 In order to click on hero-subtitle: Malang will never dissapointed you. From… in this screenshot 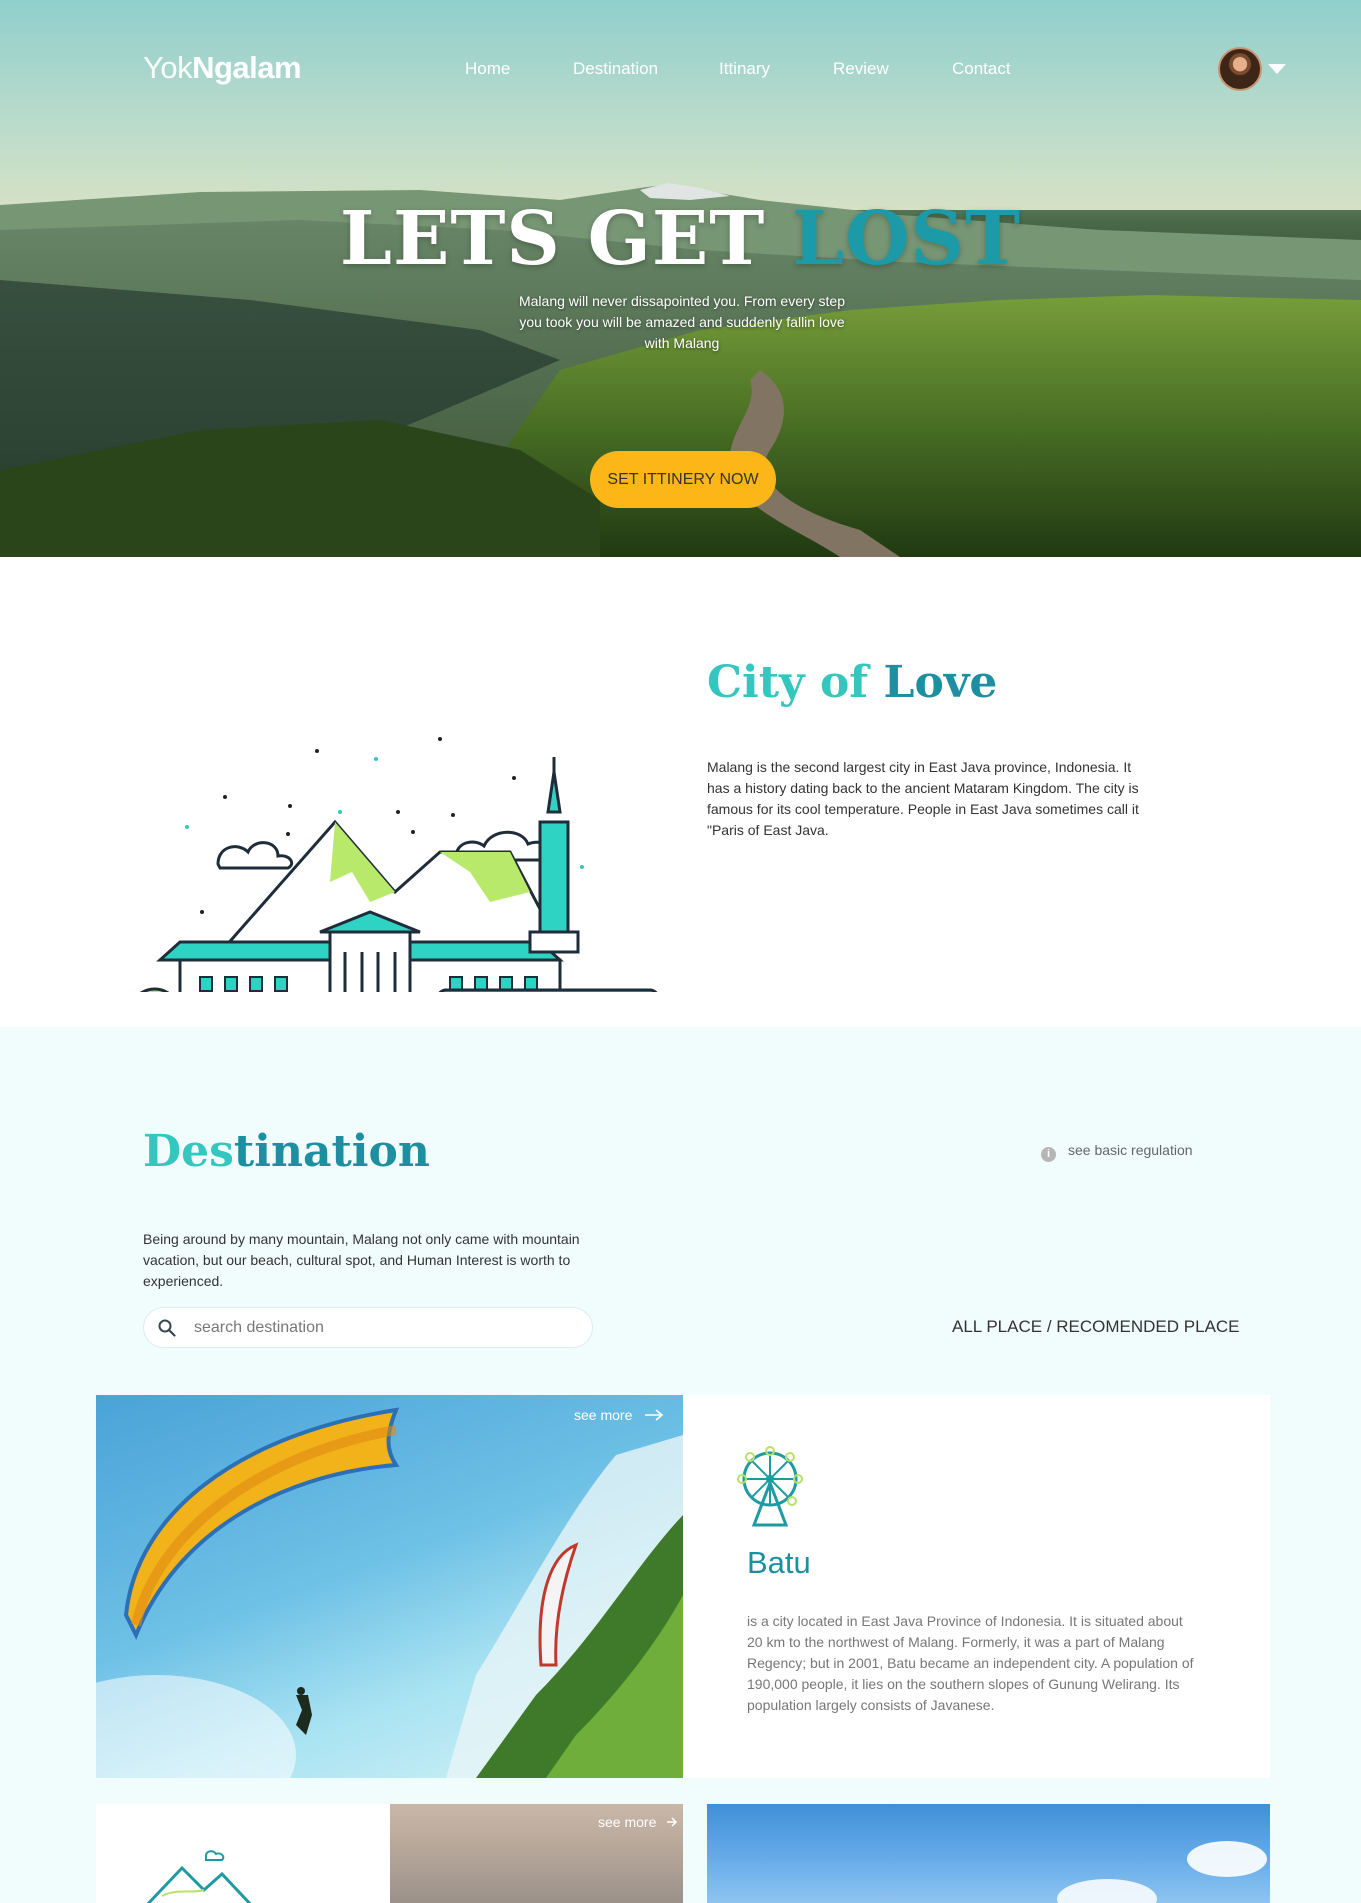, I will do `click(682, 322)`.